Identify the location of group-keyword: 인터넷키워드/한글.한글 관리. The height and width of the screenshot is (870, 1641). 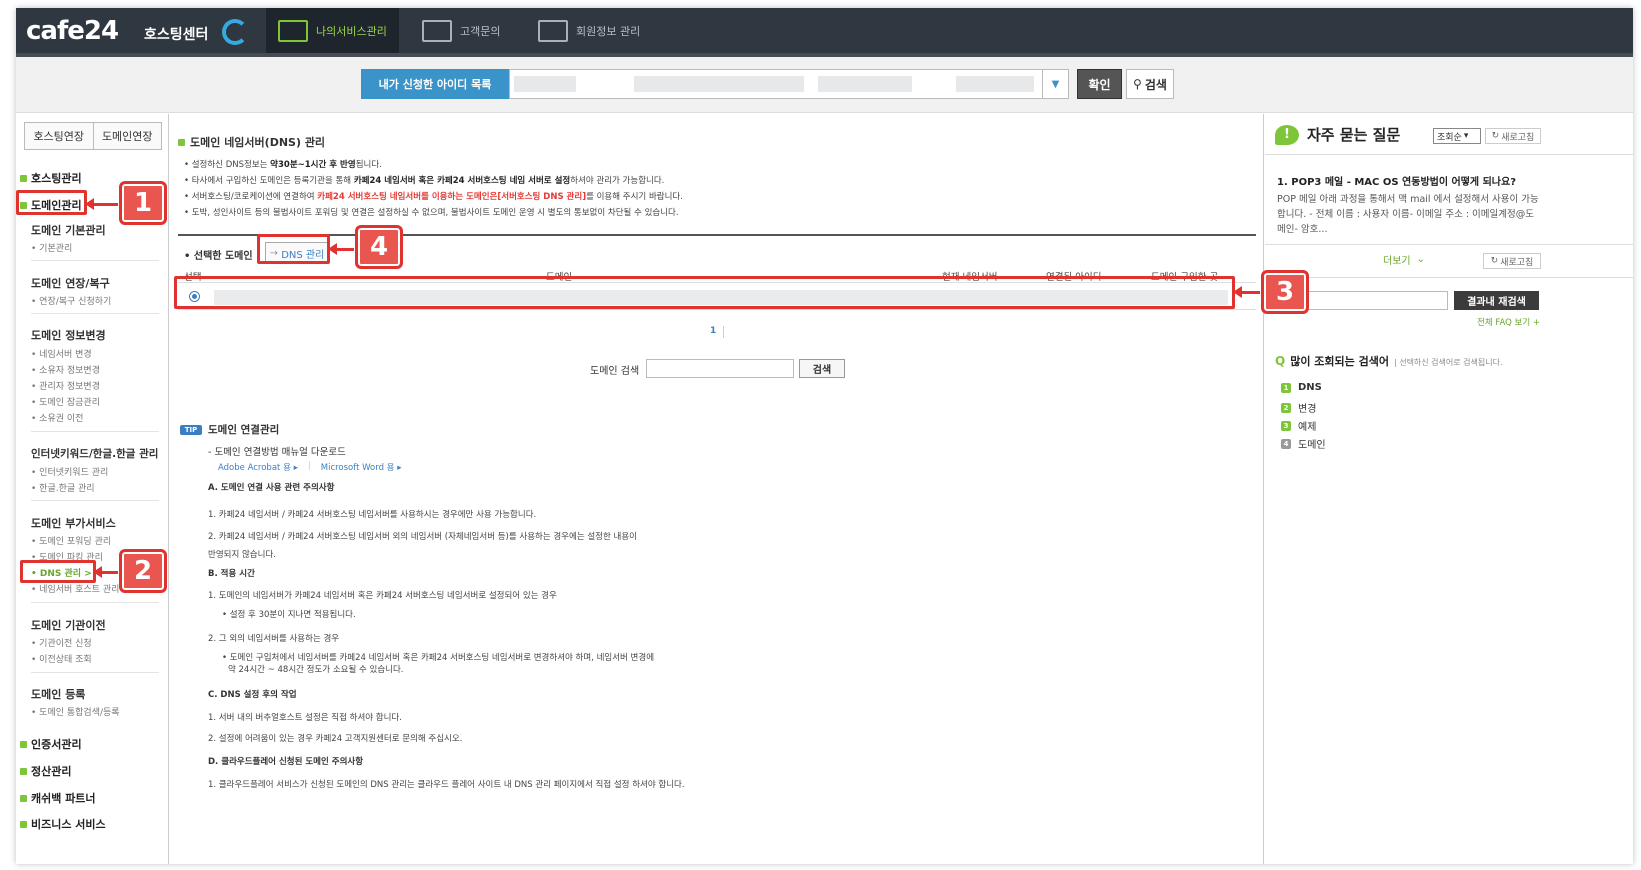
(94, 453).